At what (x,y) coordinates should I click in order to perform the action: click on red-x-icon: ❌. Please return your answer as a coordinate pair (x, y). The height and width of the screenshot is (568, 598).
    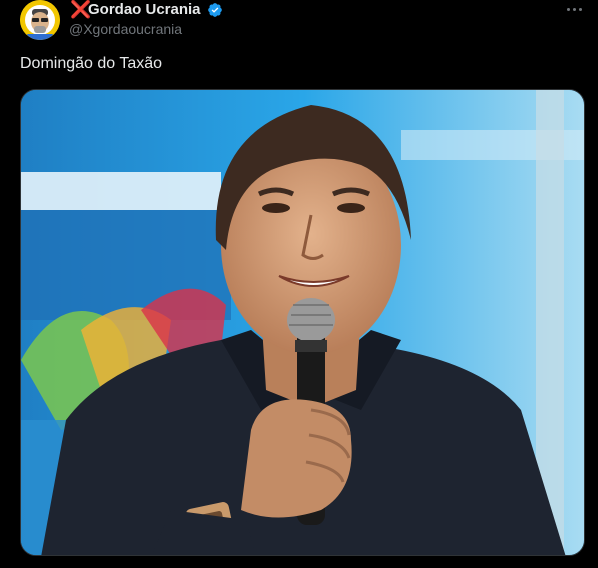
    Looking at the image, I should click on (81, 9).